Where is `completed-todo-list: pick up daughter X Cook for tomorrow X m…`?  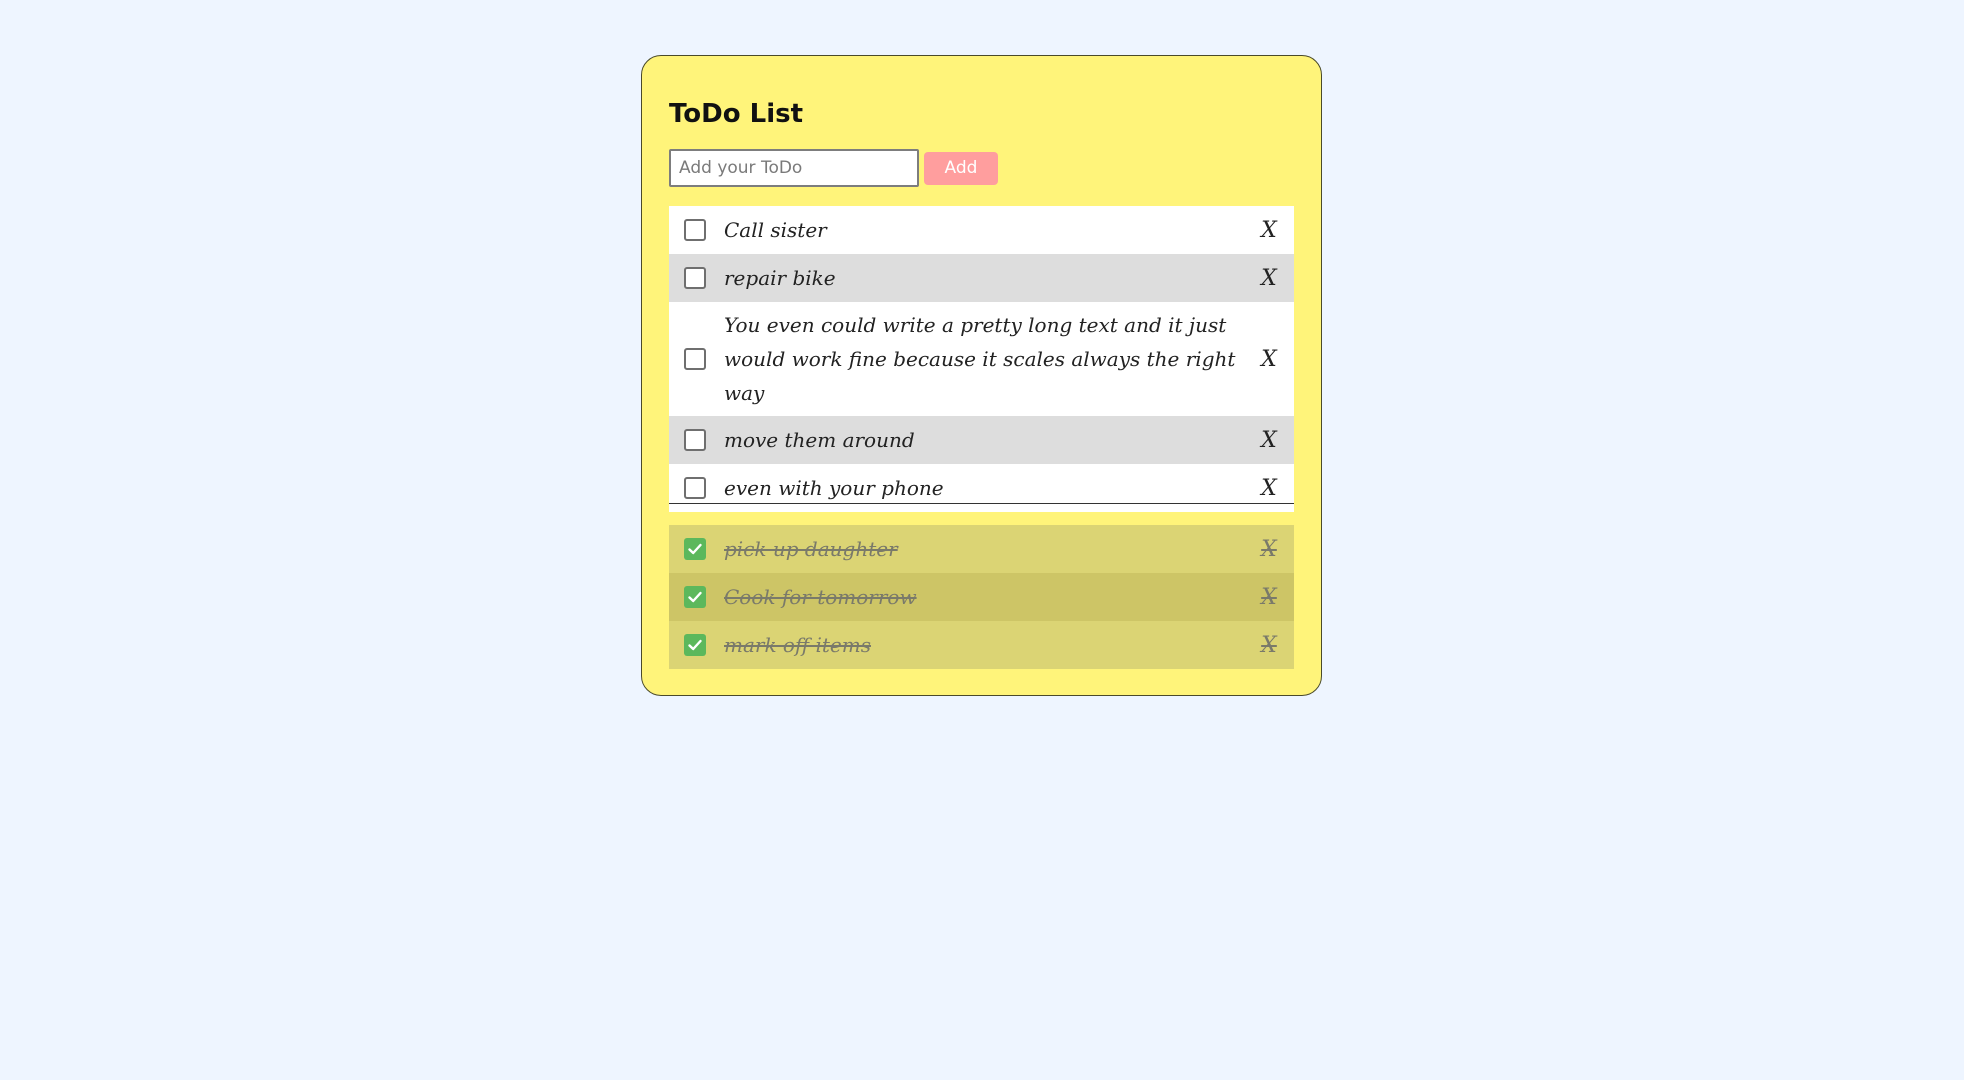 completed-todo-list: pick up daughter X Cook for tomorrow X m… is located at coordinates (981, 597).